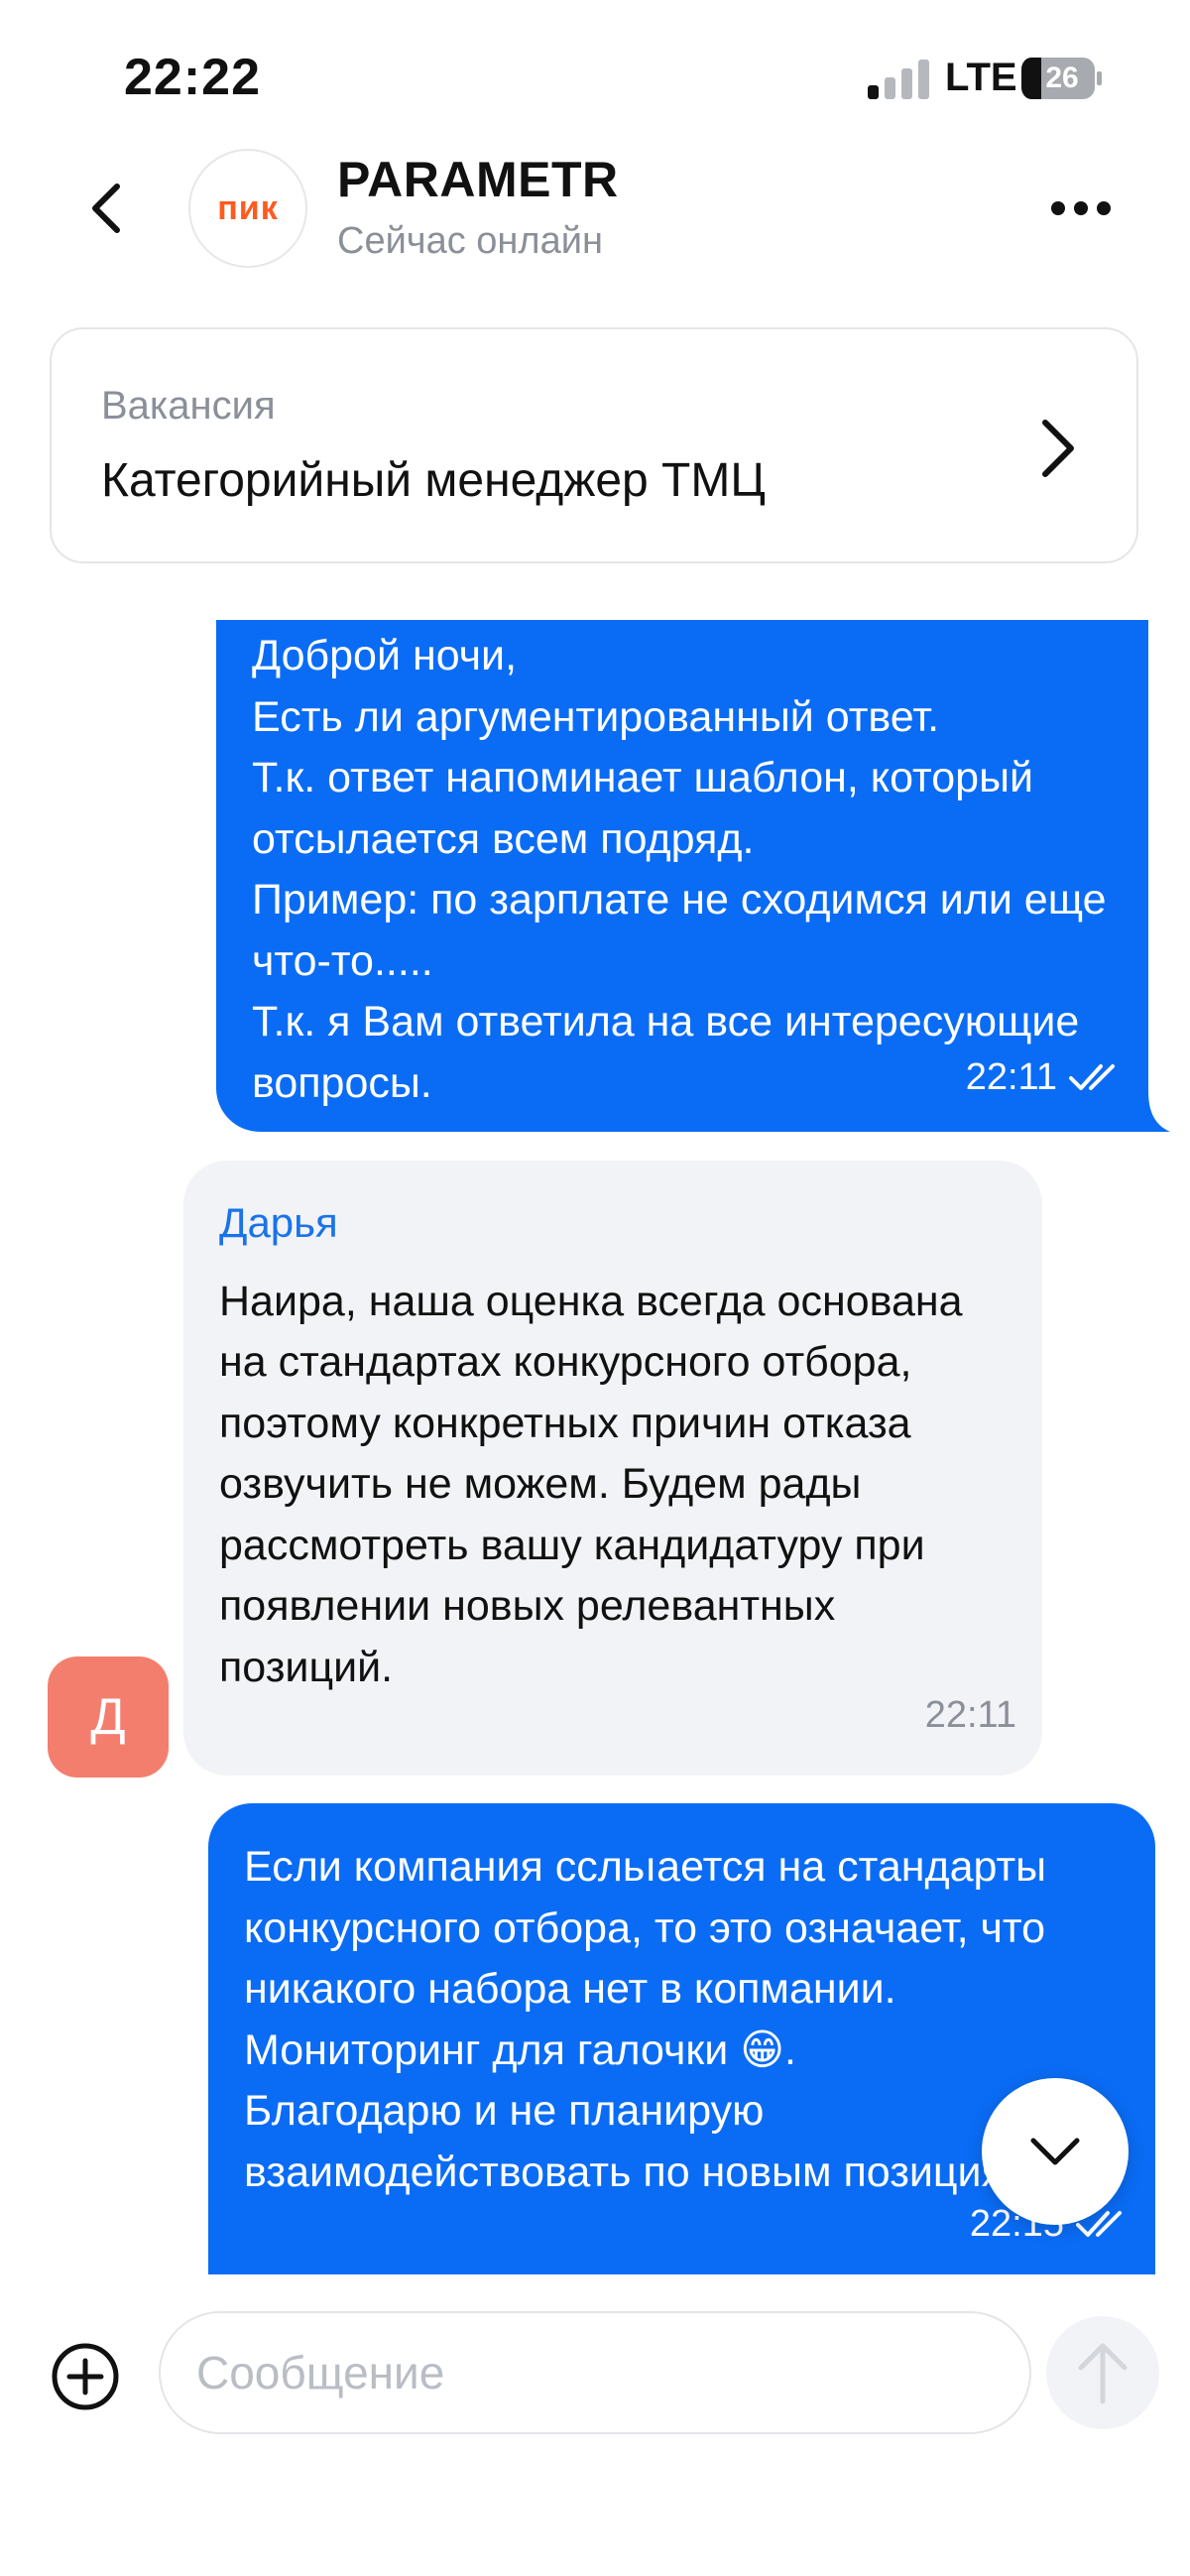  I want to click on sender-avatar: Д, so click(108, 1717).